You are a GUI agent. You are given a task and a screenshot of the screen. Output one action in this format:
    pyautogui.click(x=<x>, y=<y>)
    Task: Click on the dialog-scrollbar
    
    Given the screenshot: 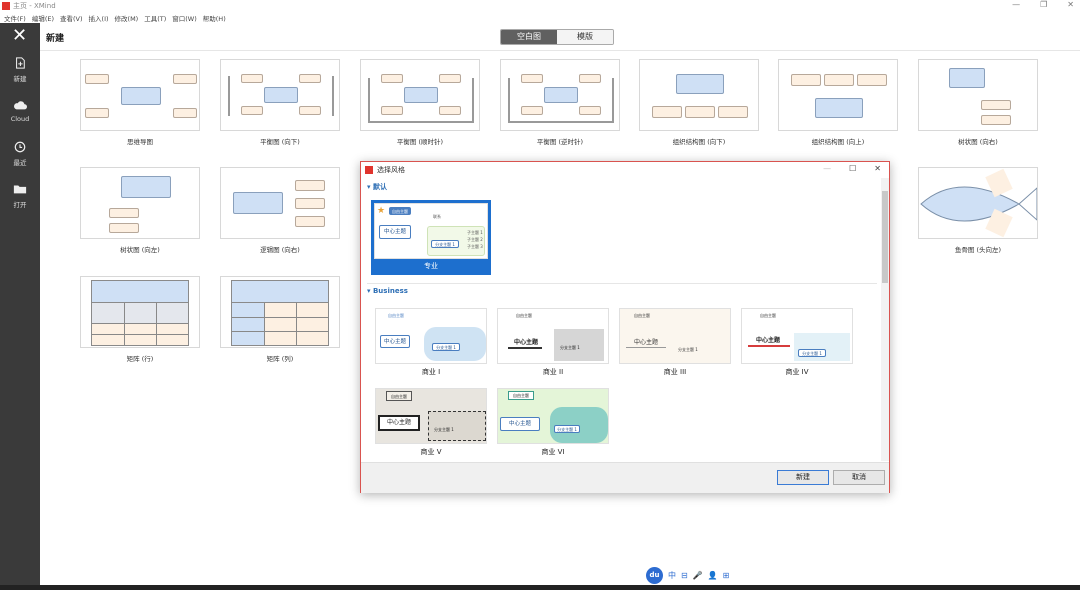 What is the action you would take?
    pyautogui.click(x=885, y=319)
    